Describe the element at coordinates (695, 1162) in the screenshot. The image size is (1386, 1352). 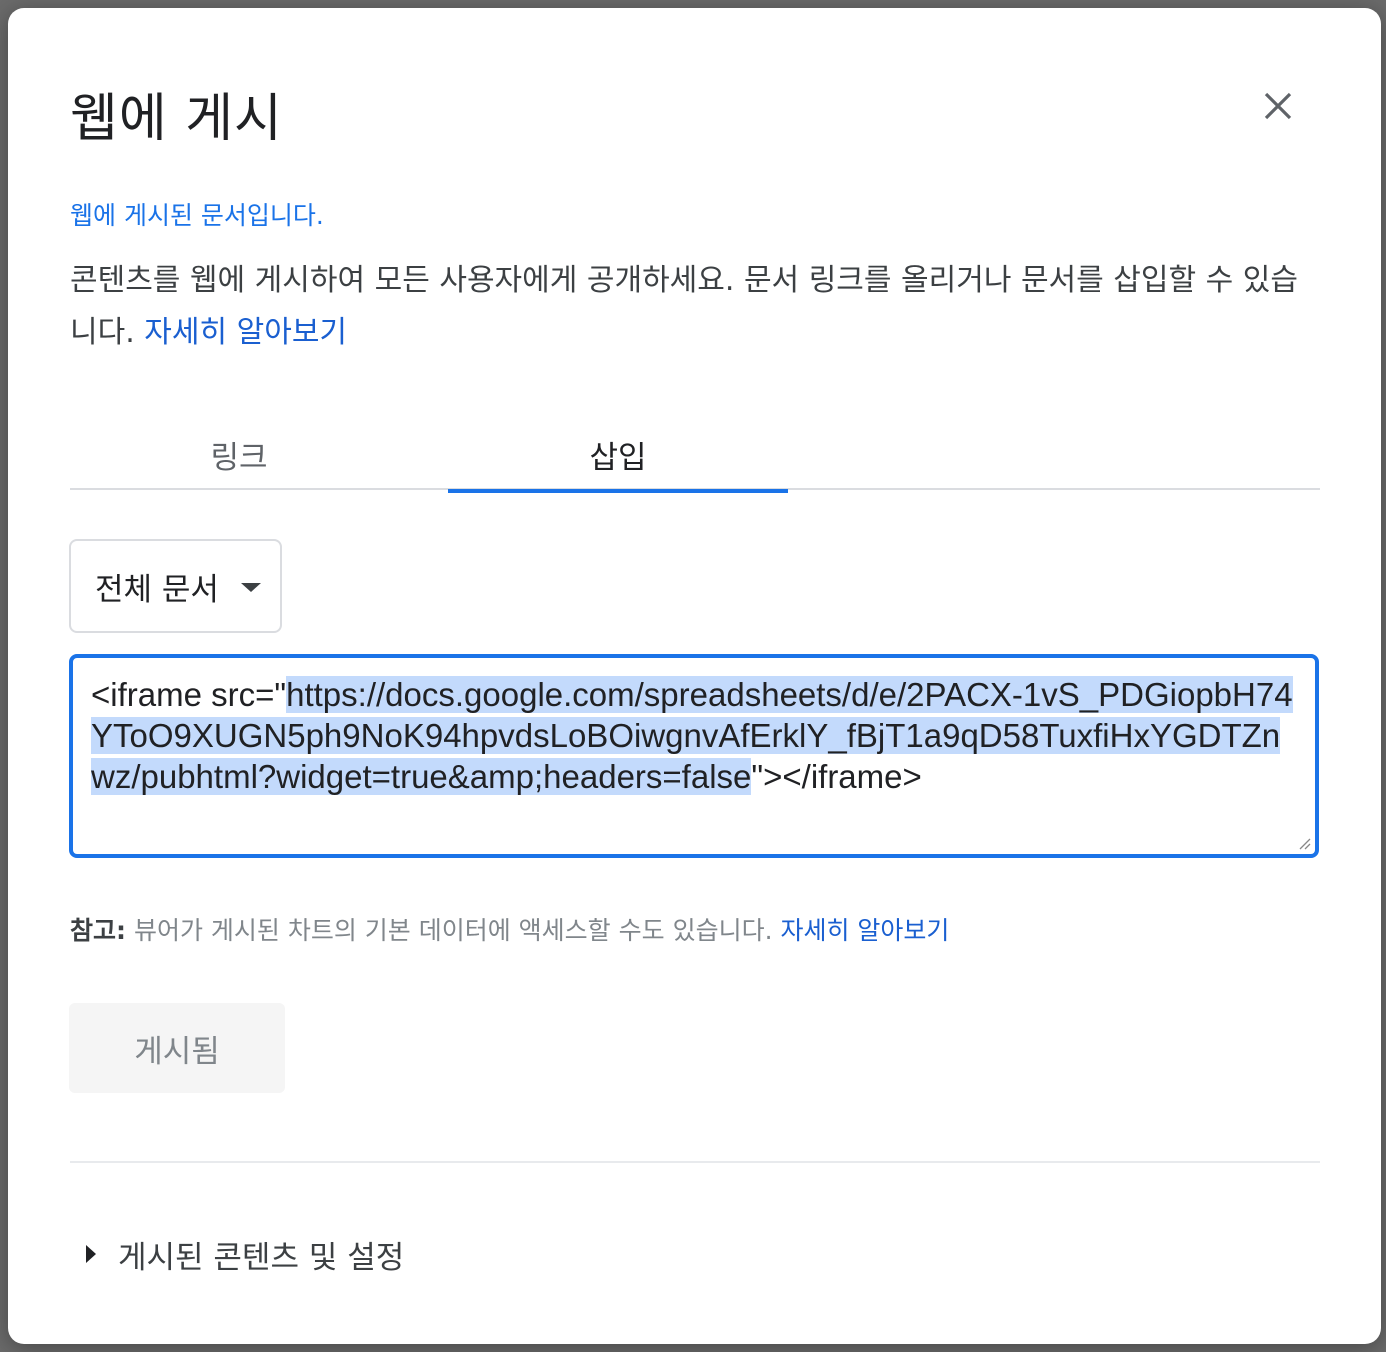
I see `divider` at that location.